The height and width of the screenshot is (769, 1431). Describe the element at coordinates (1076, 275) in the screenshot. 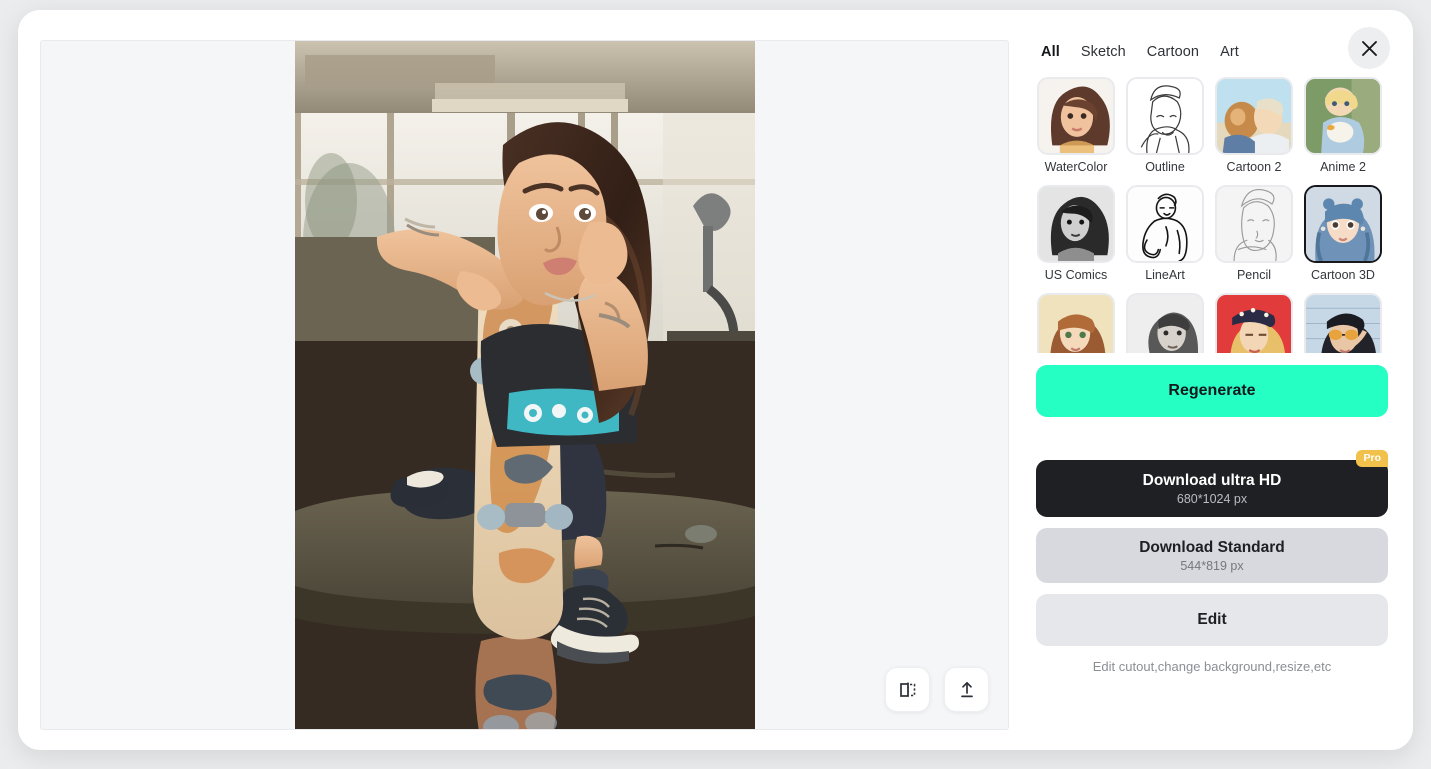

I see `style-label: US Comics` at that location.